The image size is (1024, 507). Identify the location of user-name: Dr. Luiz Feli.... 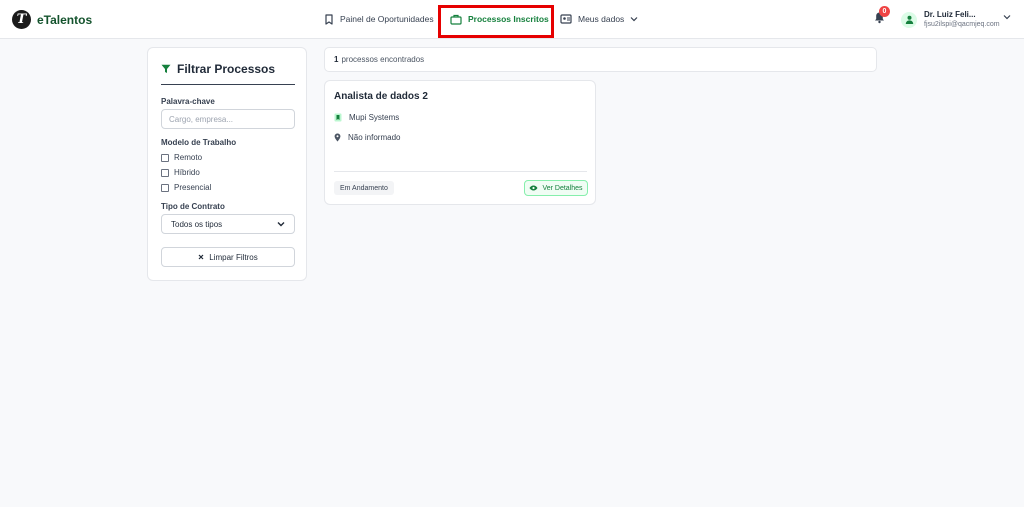
(950, 14).